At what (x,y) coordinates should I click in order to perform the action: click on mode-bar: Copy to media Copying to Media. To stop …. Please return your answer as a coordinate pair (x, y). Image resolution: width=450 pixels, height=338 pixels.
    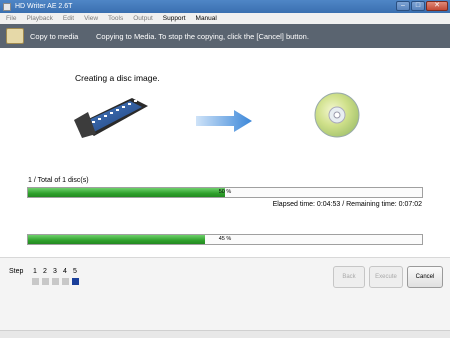
    Looking at the image, I should click on (225, 36).